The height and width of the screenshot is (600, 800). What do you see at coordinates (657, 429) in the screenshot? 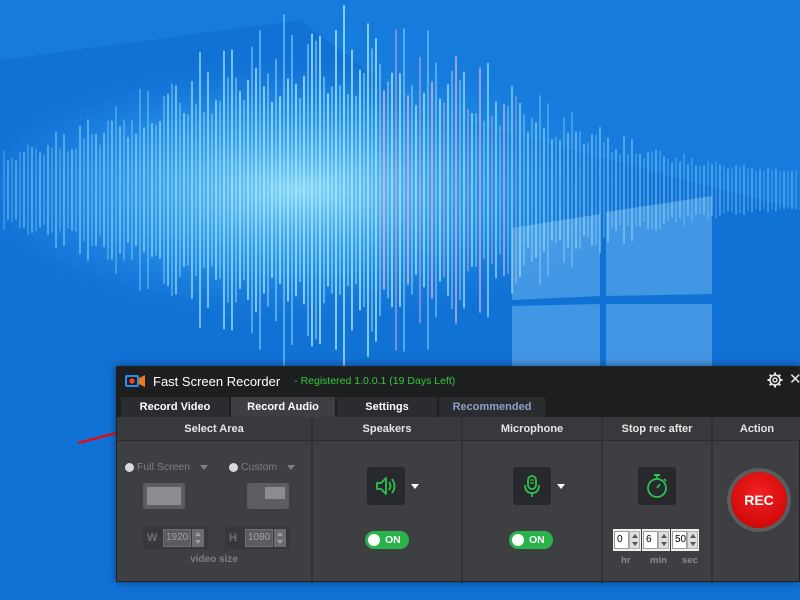
I see `stop-rec-after-header: Stop rec after` at bounding box center [657, 429].